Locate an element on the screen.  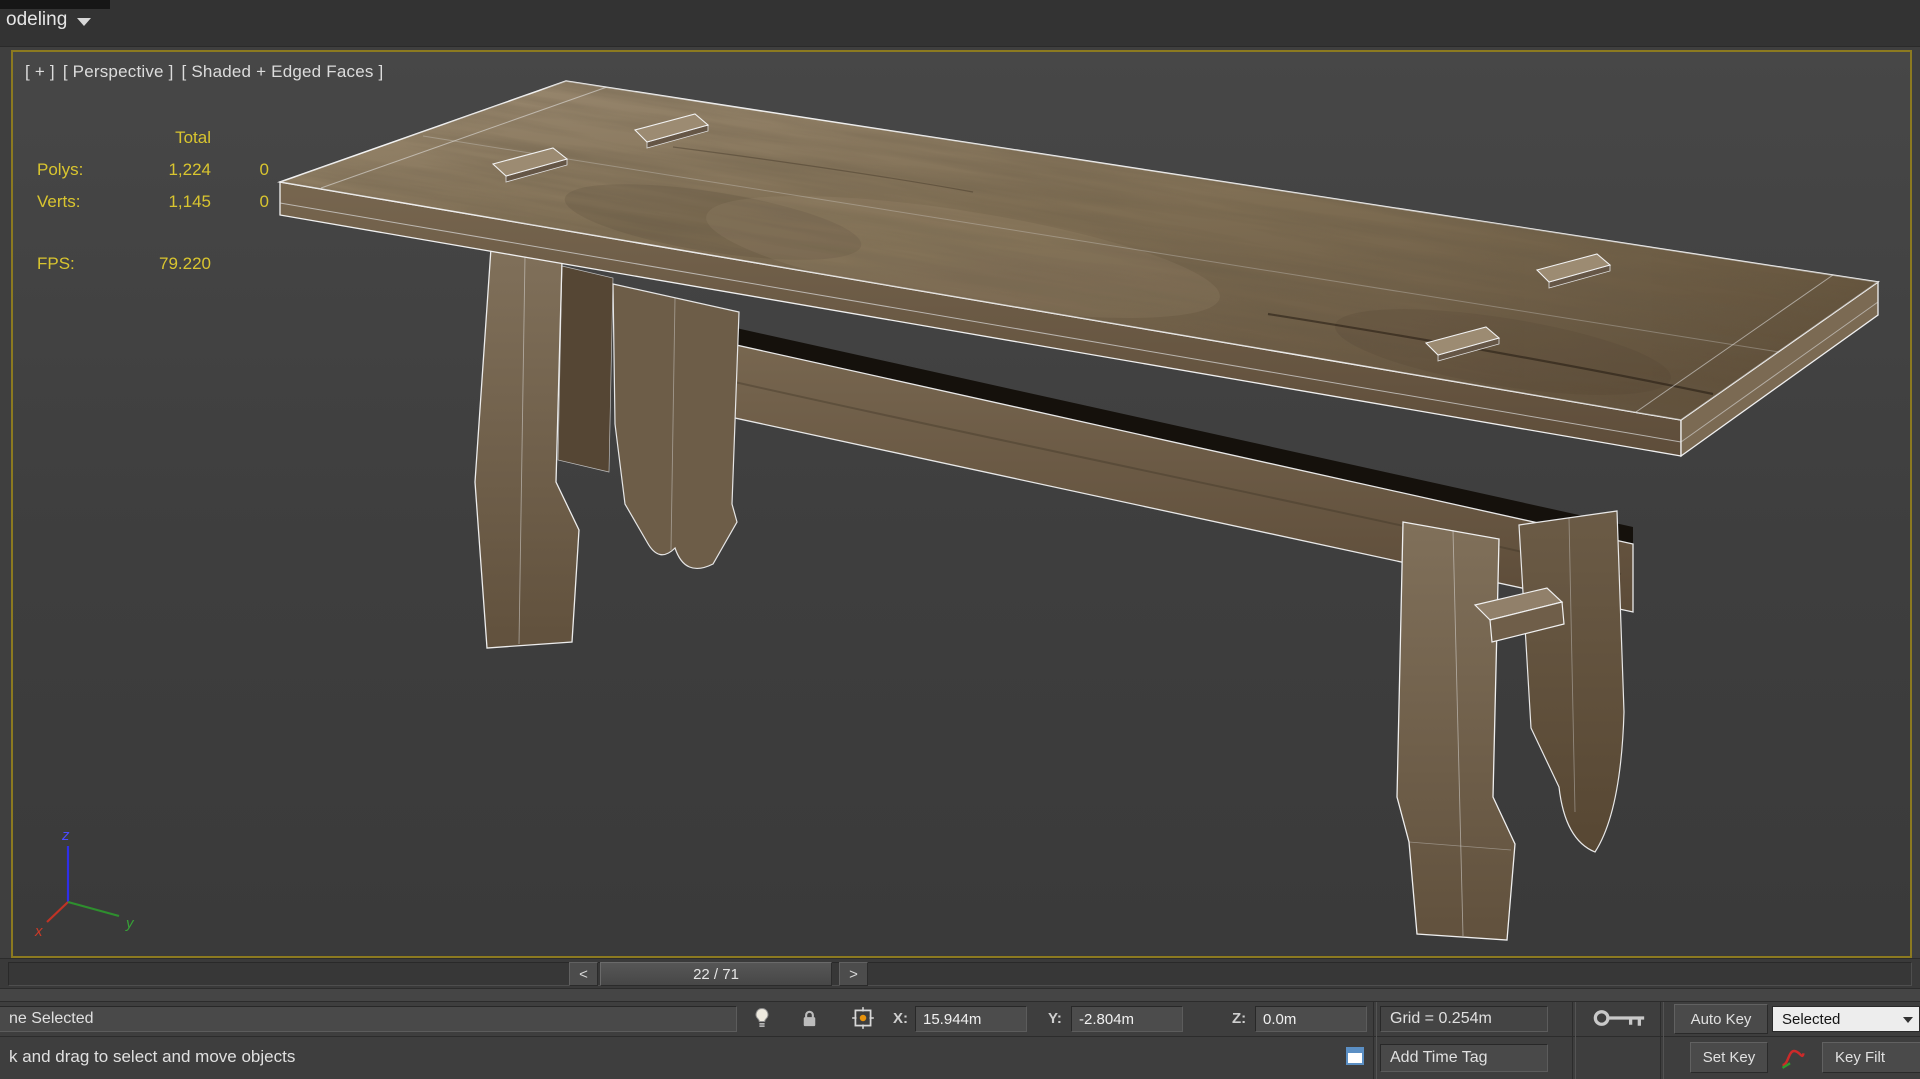
dropdown-arrow-icon is located at coordinates (1908, 1020).